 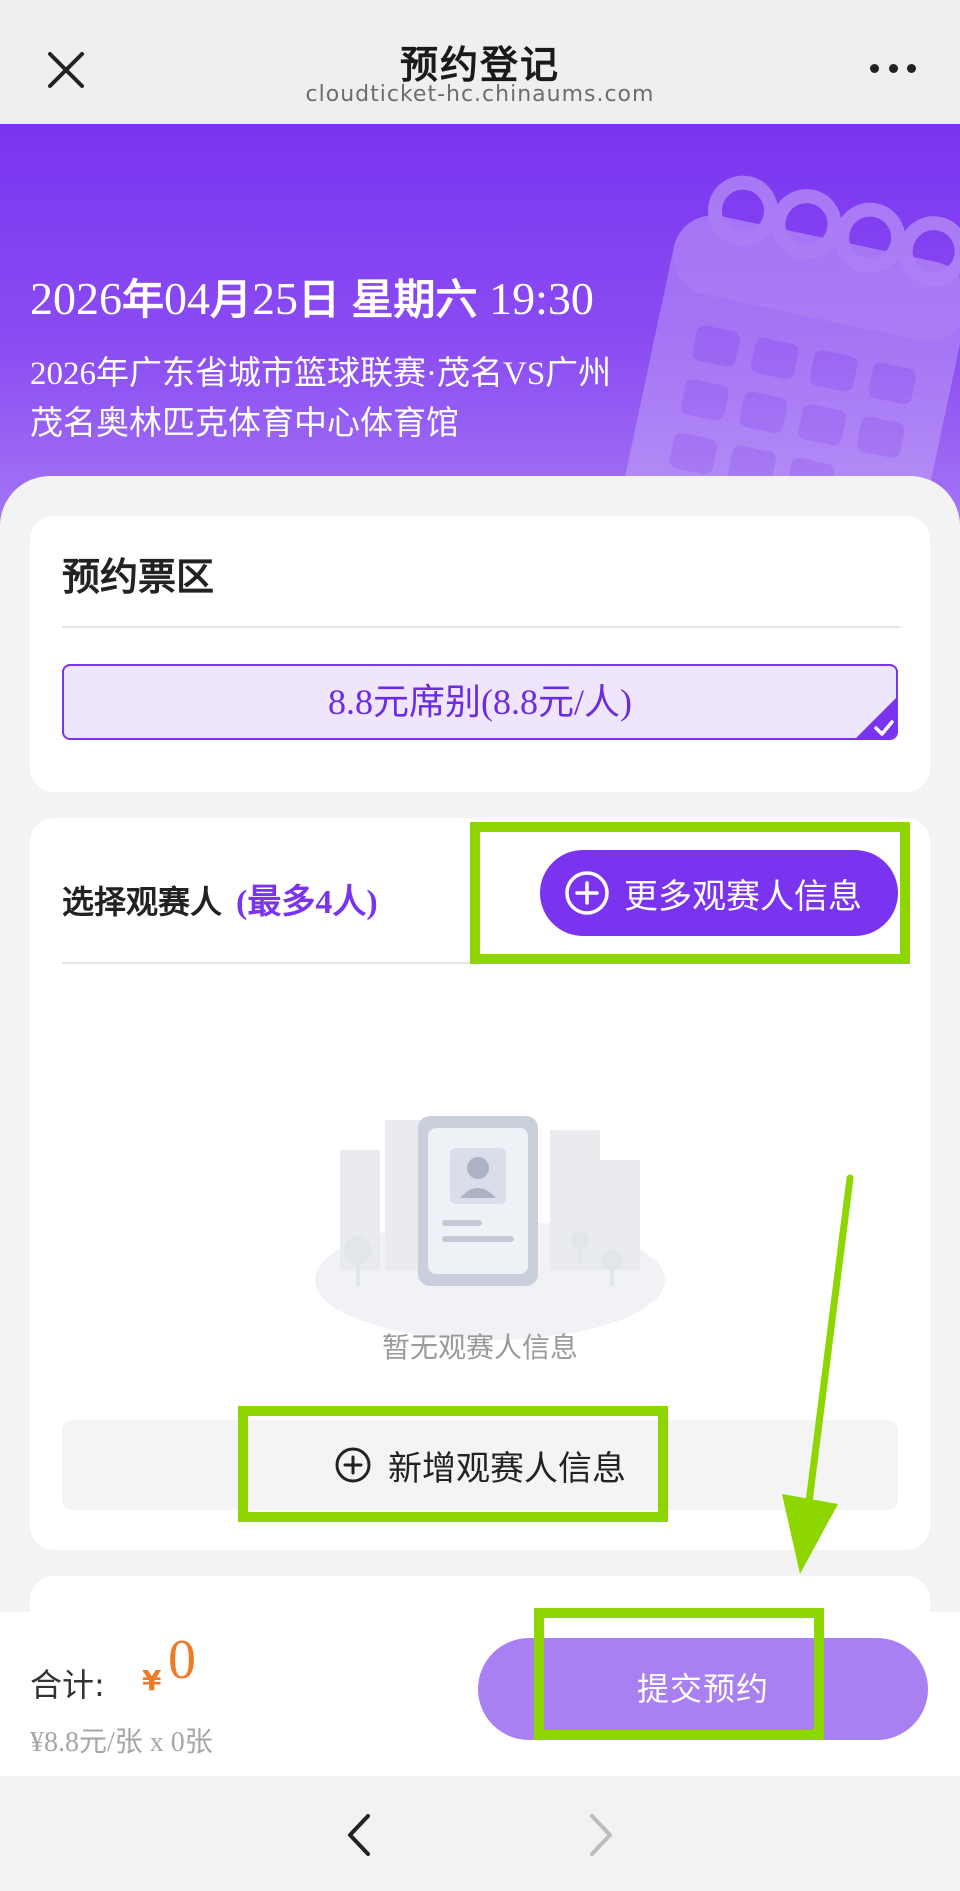 What do you see at coordinates (220, 902) in the screenshot?
I see `viewers-title: 选择观赛人 (最多4人)` at bounding box center [220, 902].